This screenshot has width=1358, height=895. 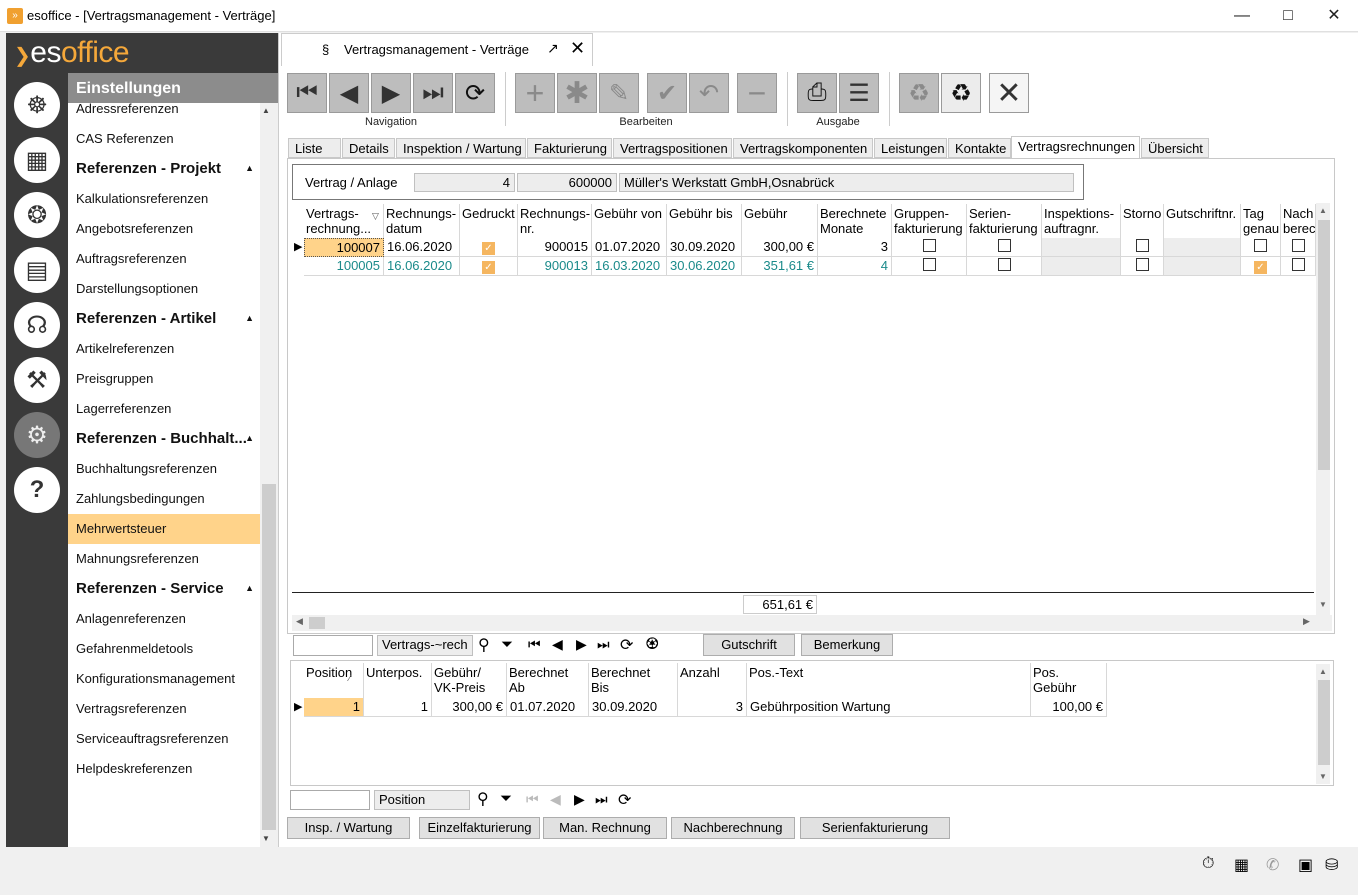 What do you see at coordinates (817, 93) in the screenshot?
I see `printer-icon: ⎙` at bounding box center [817, 93].